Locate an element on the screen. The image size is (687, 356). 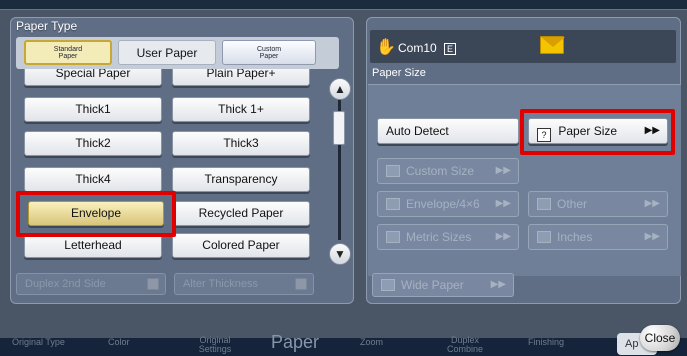
close-button: Close is located at coordinates (660, 338).